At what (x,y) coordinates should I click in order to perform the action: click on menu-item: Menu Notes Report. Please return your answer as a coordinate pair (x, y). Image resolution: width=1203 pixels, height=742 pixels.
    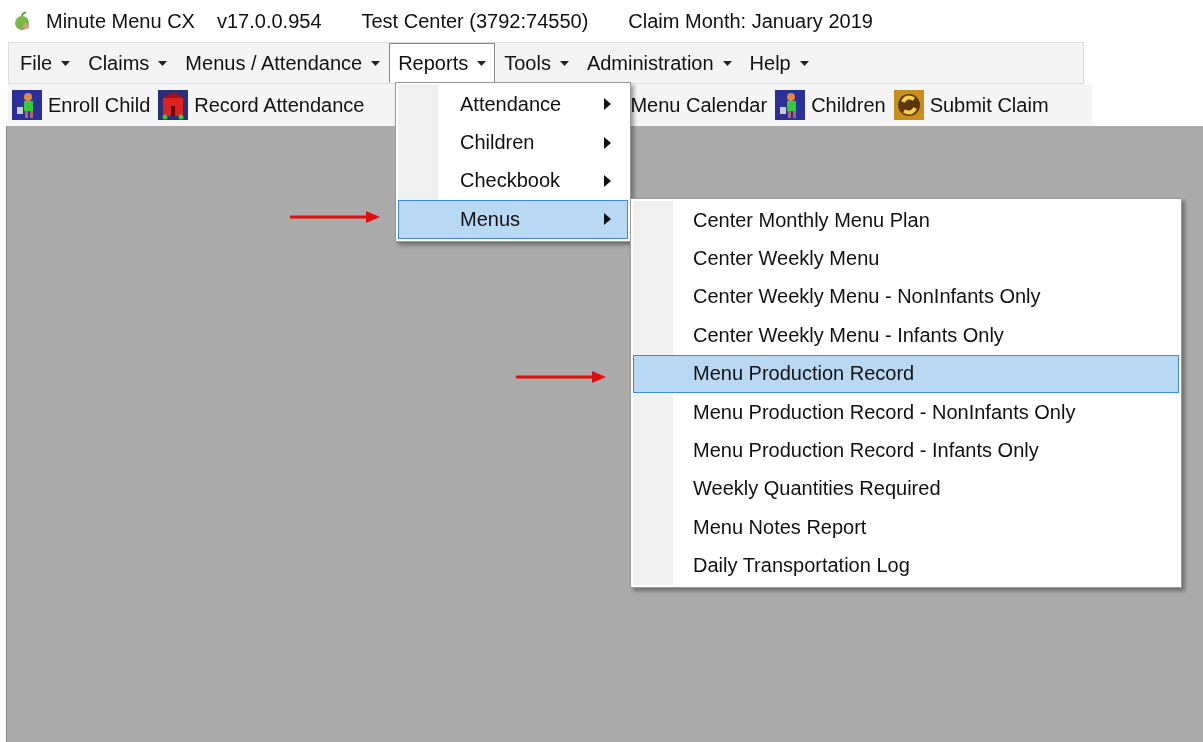
    Looking at the image, I should click on (906, 527).